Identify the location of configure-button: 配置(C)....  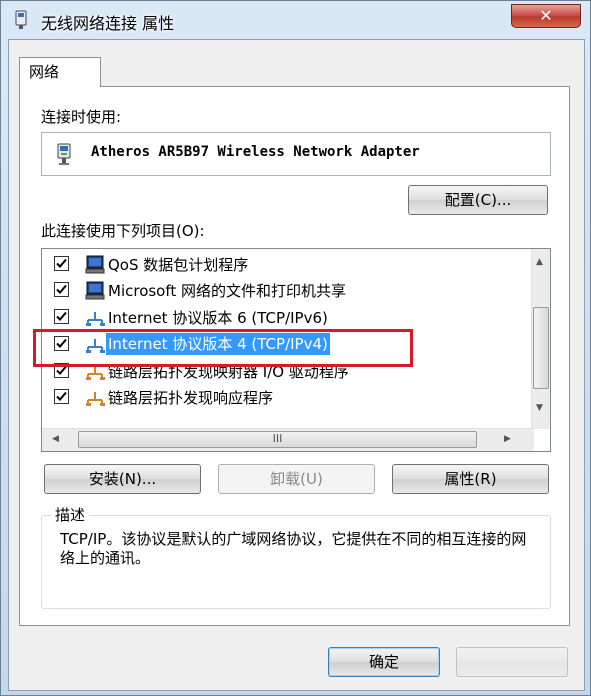
(478, 200).